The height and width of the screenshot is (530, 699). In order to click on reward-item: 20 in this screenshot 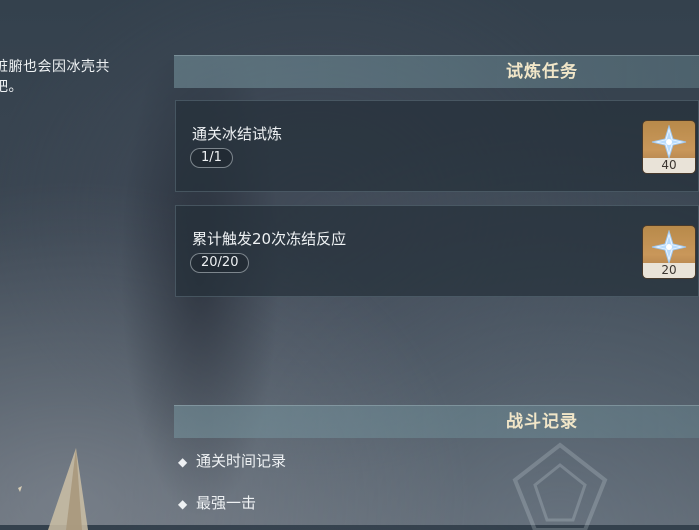, I will do `click(669, 252)`.